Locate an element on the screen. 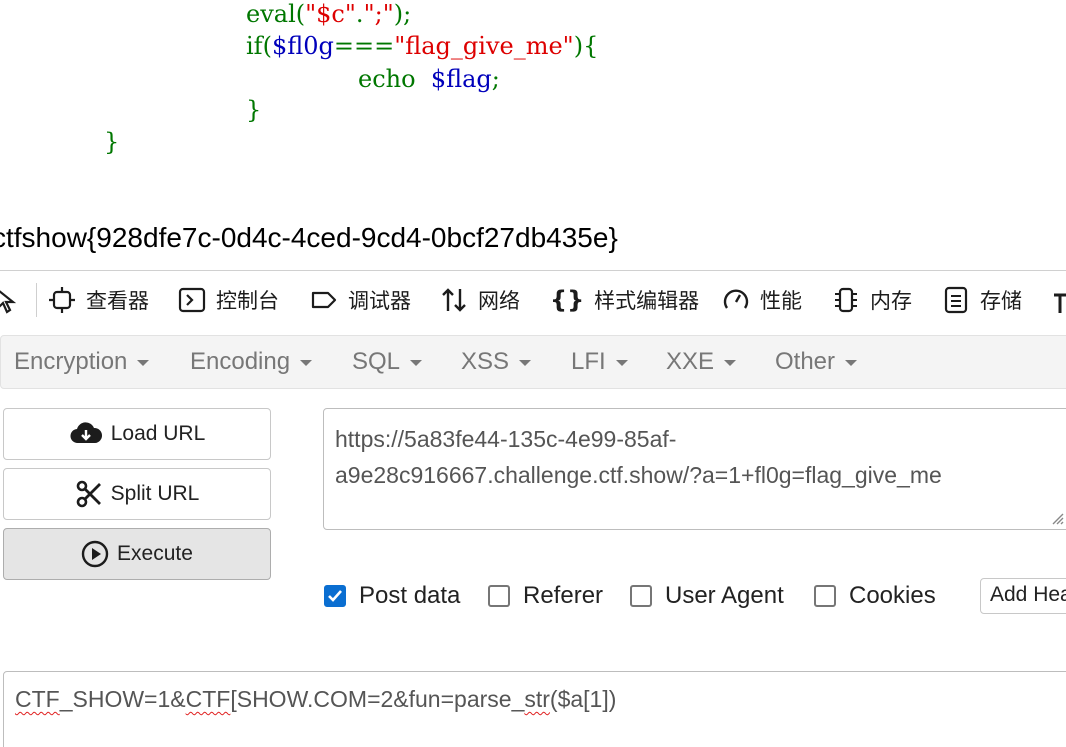 The width and height of the screenshot is (1066, 747). element-picker-icon is located at coordinates (11, 302).